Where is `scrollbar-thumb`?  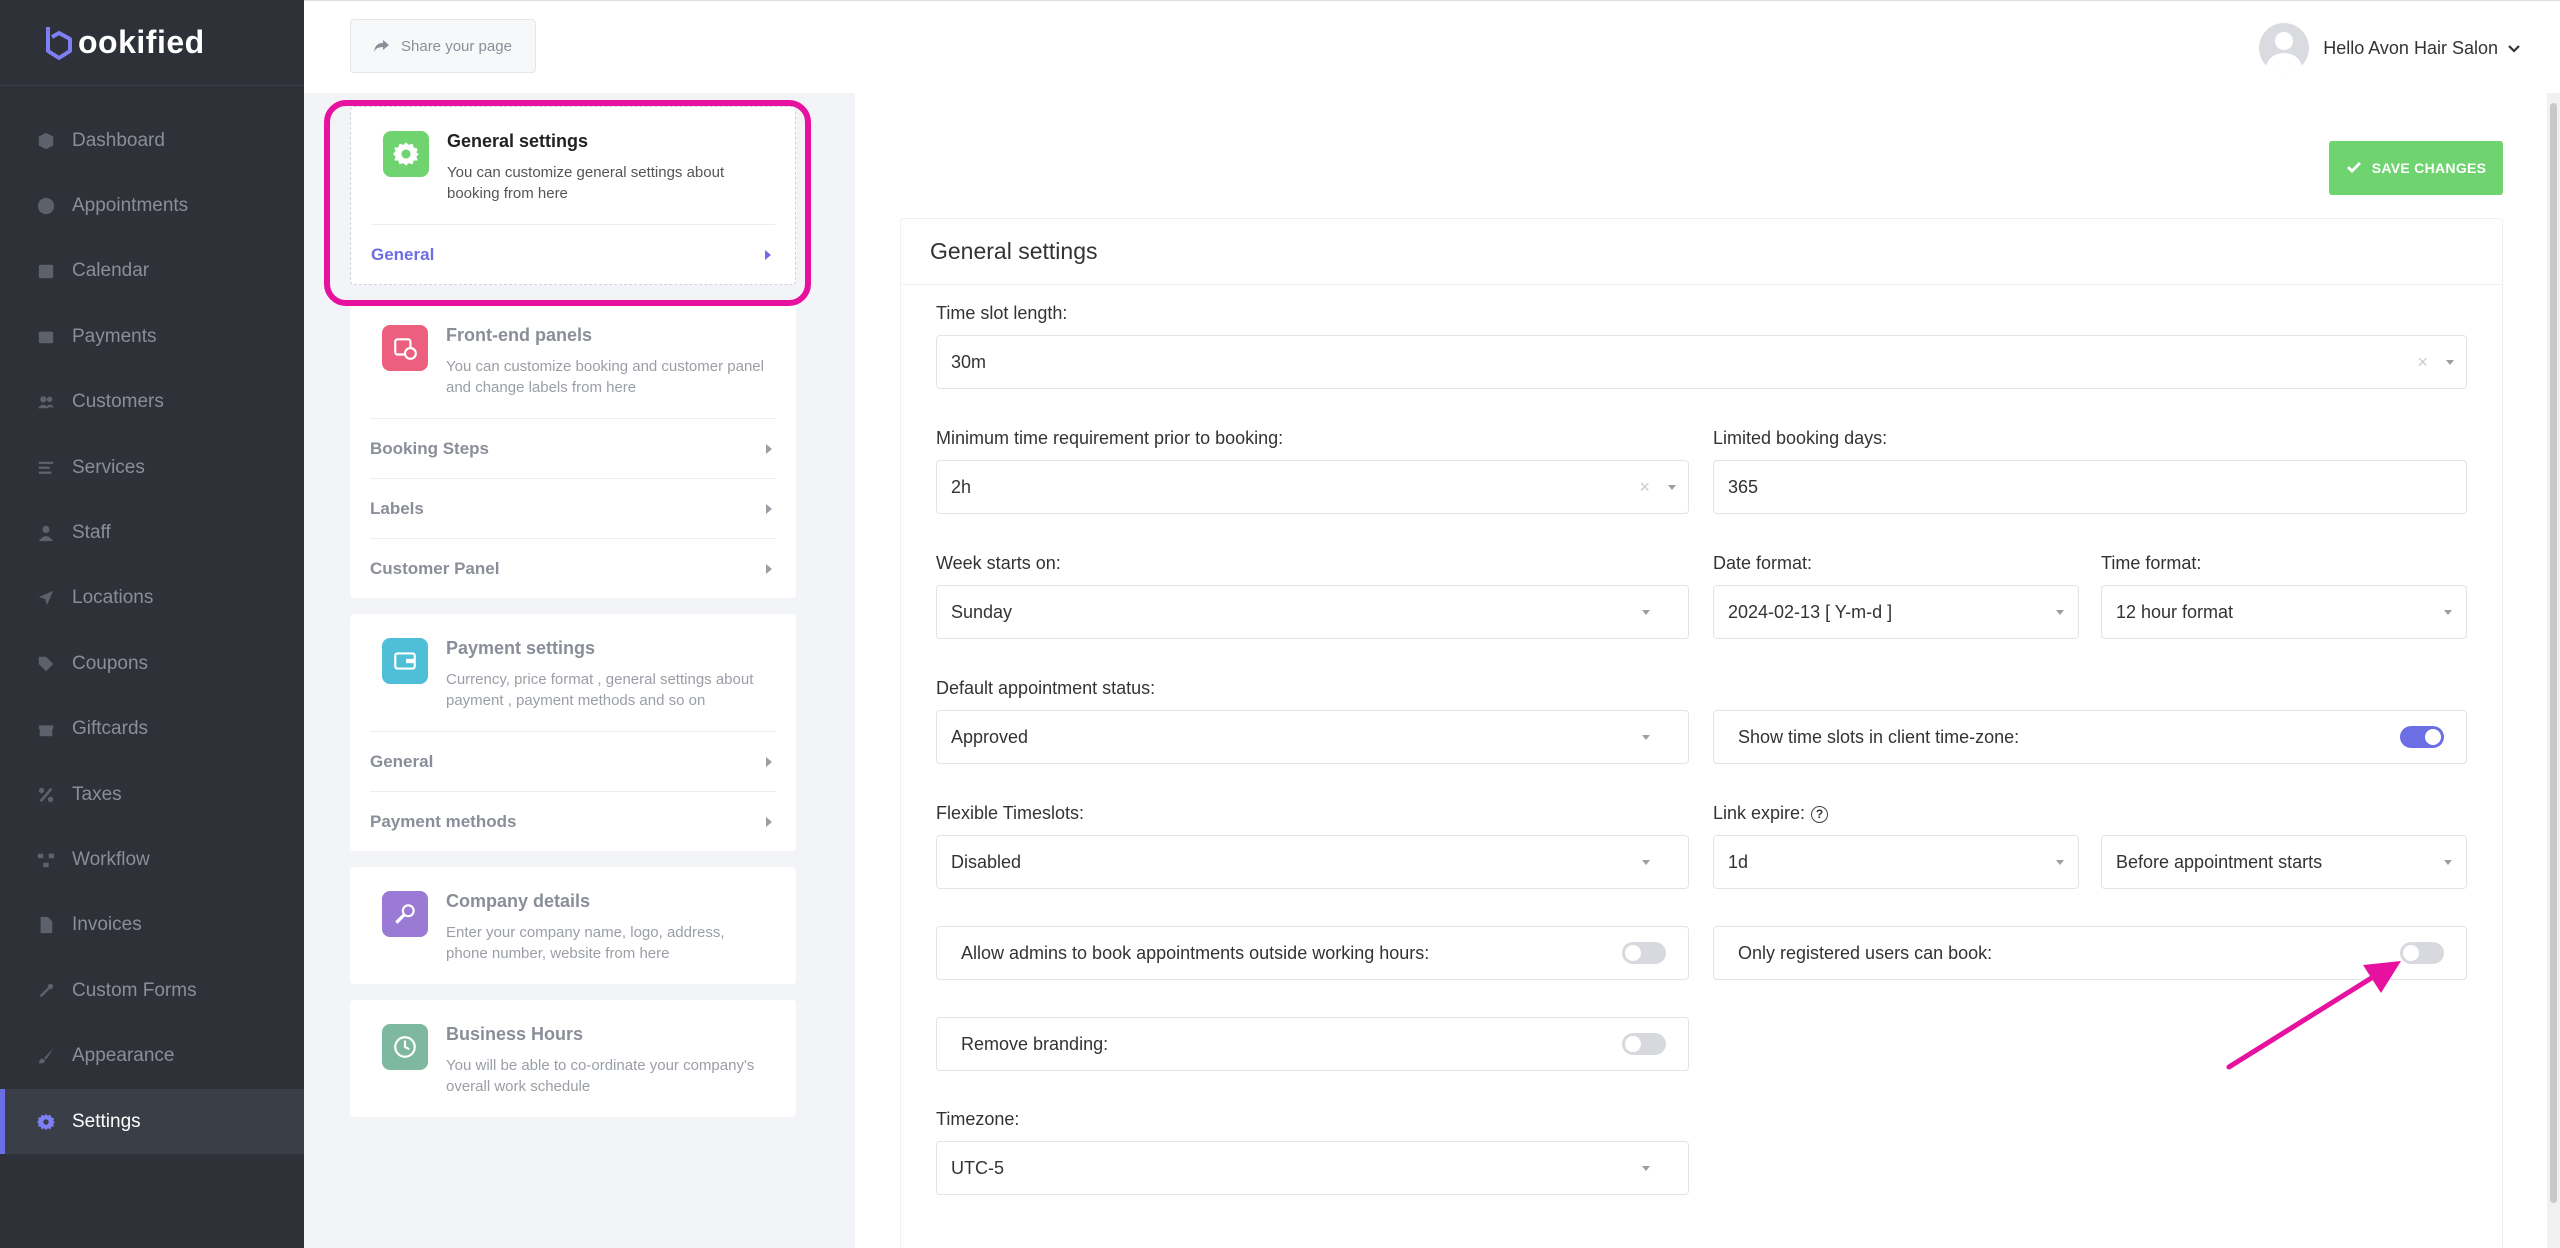
scrollbar-thumb is located at coordinates (2553, 653).